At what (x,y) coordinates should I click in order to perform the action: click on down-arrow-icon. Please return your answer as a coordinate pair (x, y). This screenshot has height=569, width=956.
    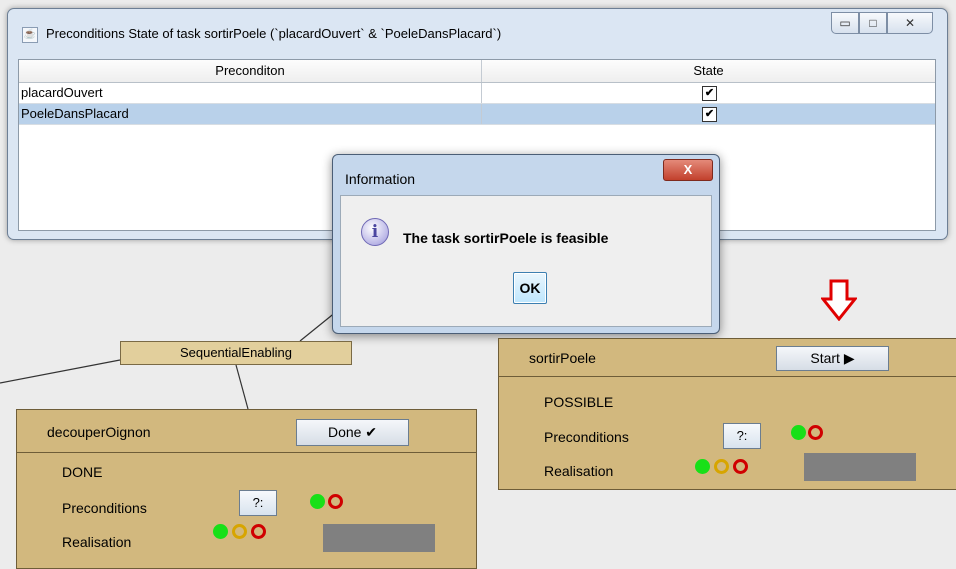
    Looking at the image, I should click on (839, 300).